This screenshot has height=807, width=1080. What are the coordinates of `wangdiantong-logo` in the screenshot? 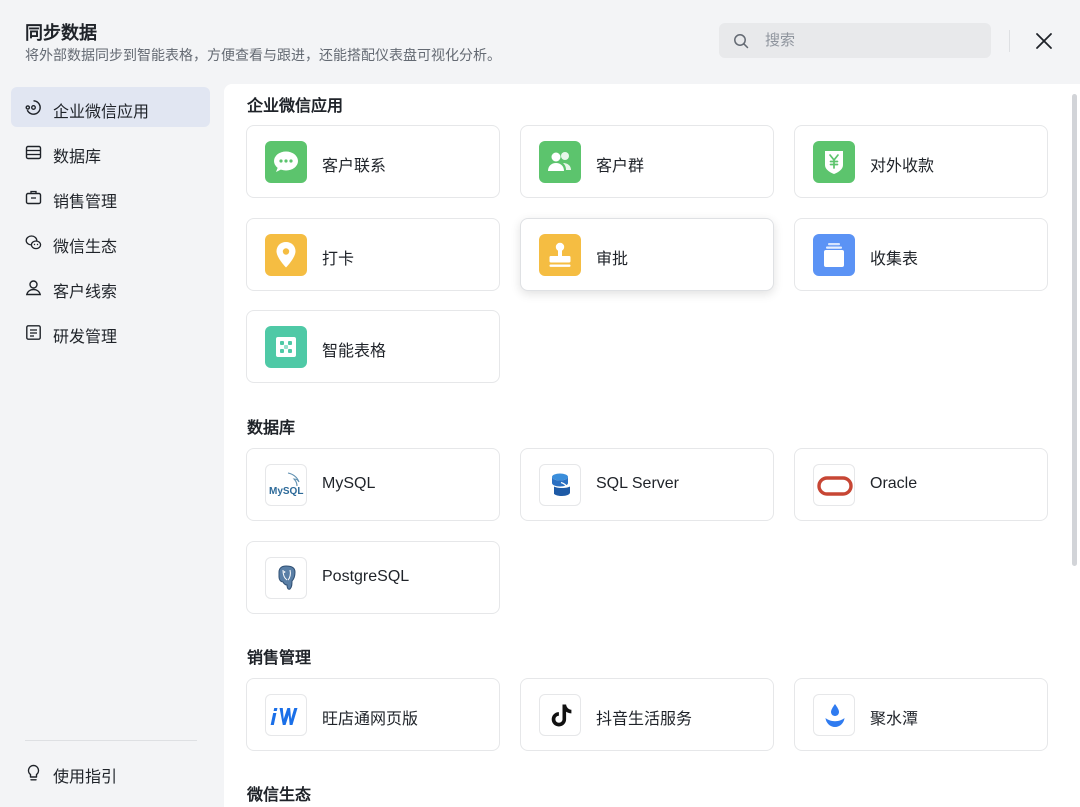 It's located at (284, 716).